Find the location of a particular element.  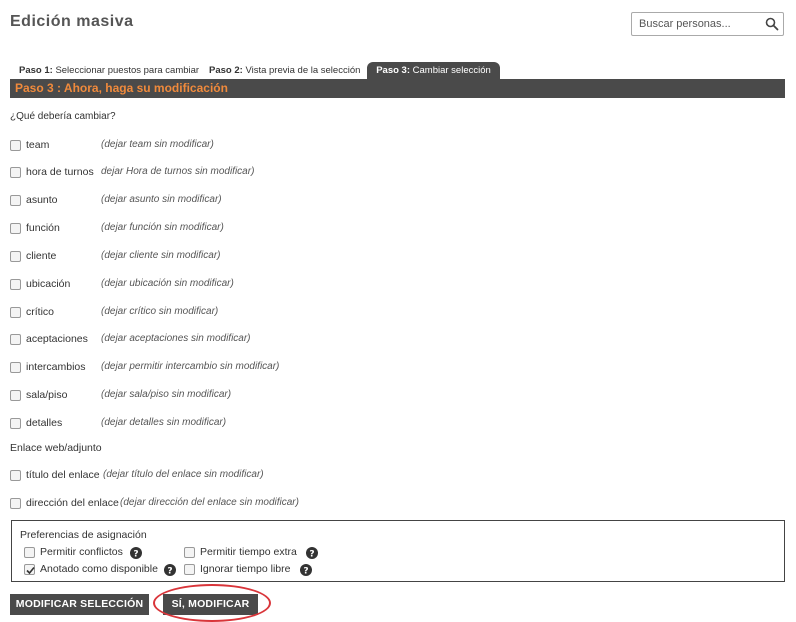

search-icon is located at coordinates (772, 24).